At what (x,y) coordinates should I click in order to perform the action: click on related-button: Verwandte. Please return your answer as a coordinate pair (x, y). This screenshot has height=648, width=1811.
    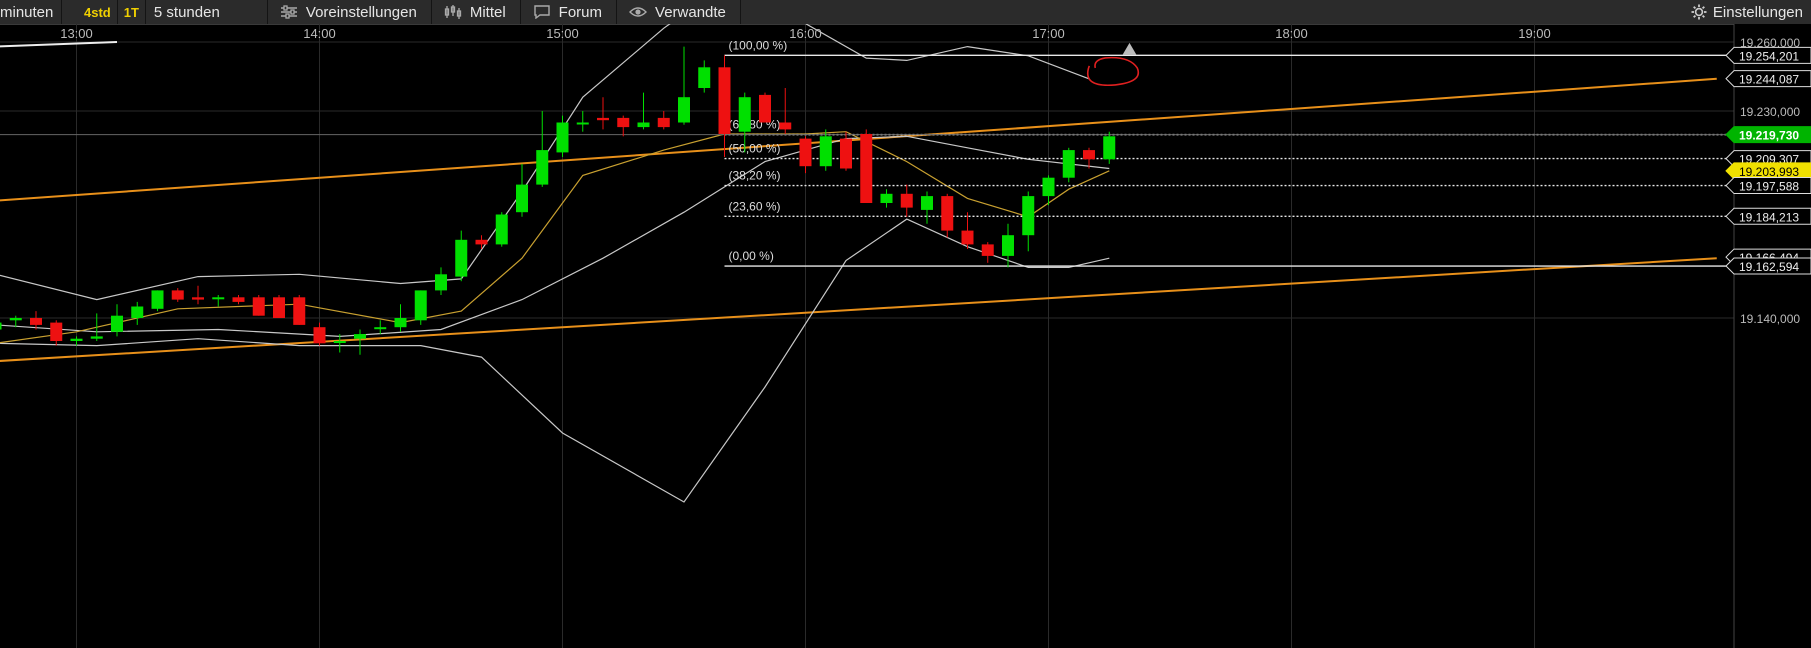
    Looking at the image, I should click on (679, 12).